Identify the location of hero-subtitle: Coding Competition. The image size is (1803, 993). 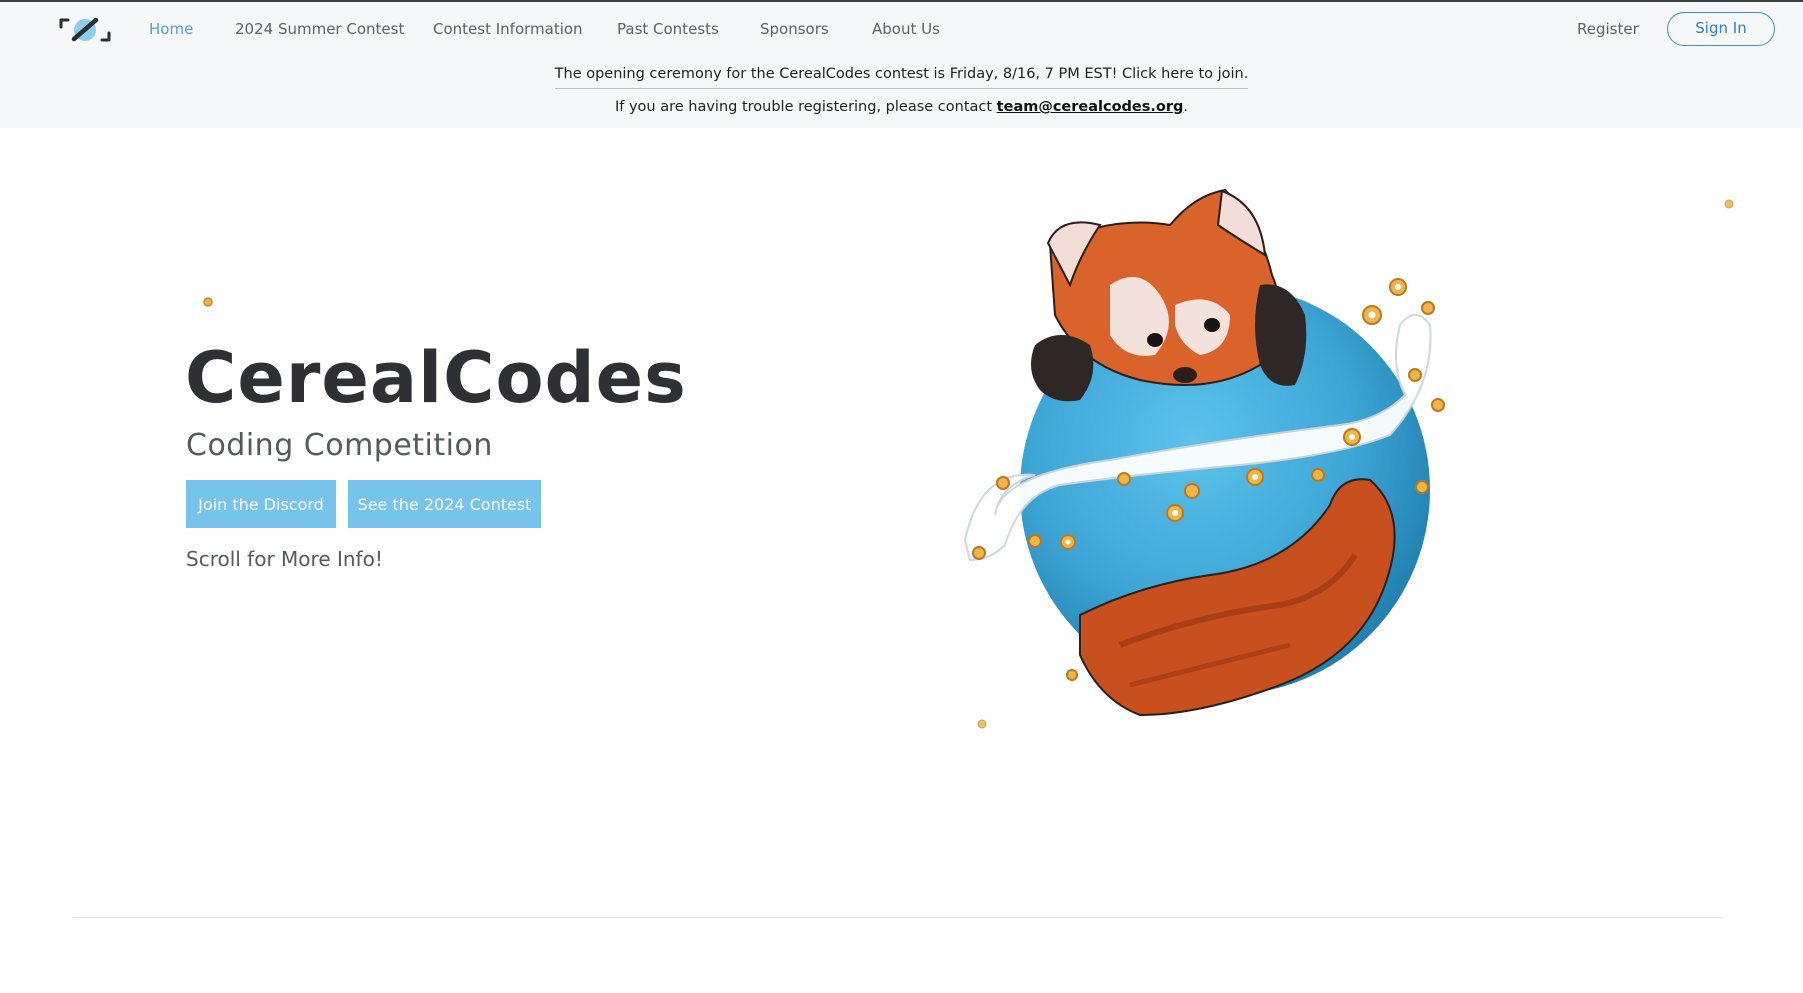
(339, 445).